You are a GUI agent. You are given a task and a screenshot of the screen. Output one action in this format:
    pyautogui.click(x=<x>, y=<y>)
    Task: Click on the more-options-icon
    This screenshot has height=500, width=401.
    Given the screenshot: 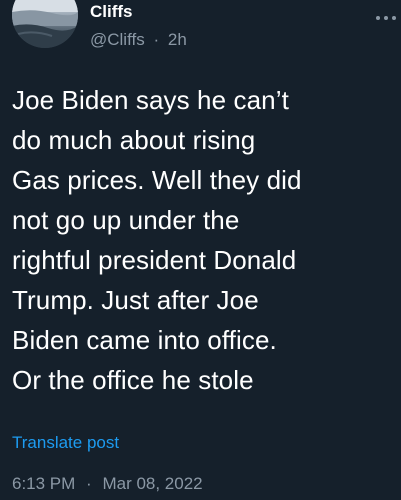 What is the action you would take?
    pyautogui.click(x=386, y=18)
    